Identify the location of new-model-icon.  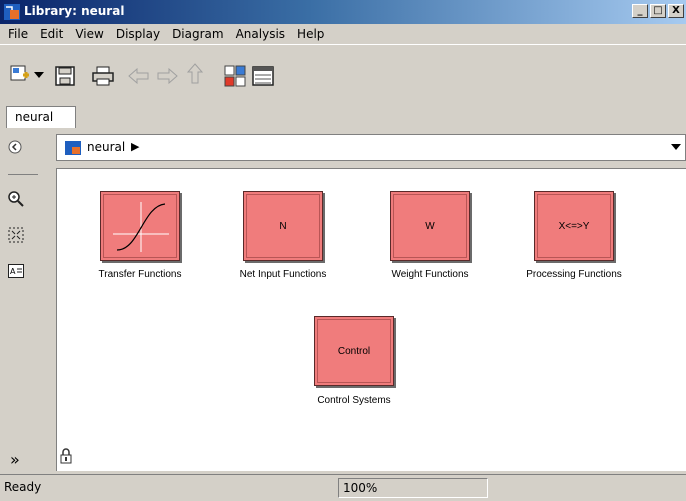
(21, 76).